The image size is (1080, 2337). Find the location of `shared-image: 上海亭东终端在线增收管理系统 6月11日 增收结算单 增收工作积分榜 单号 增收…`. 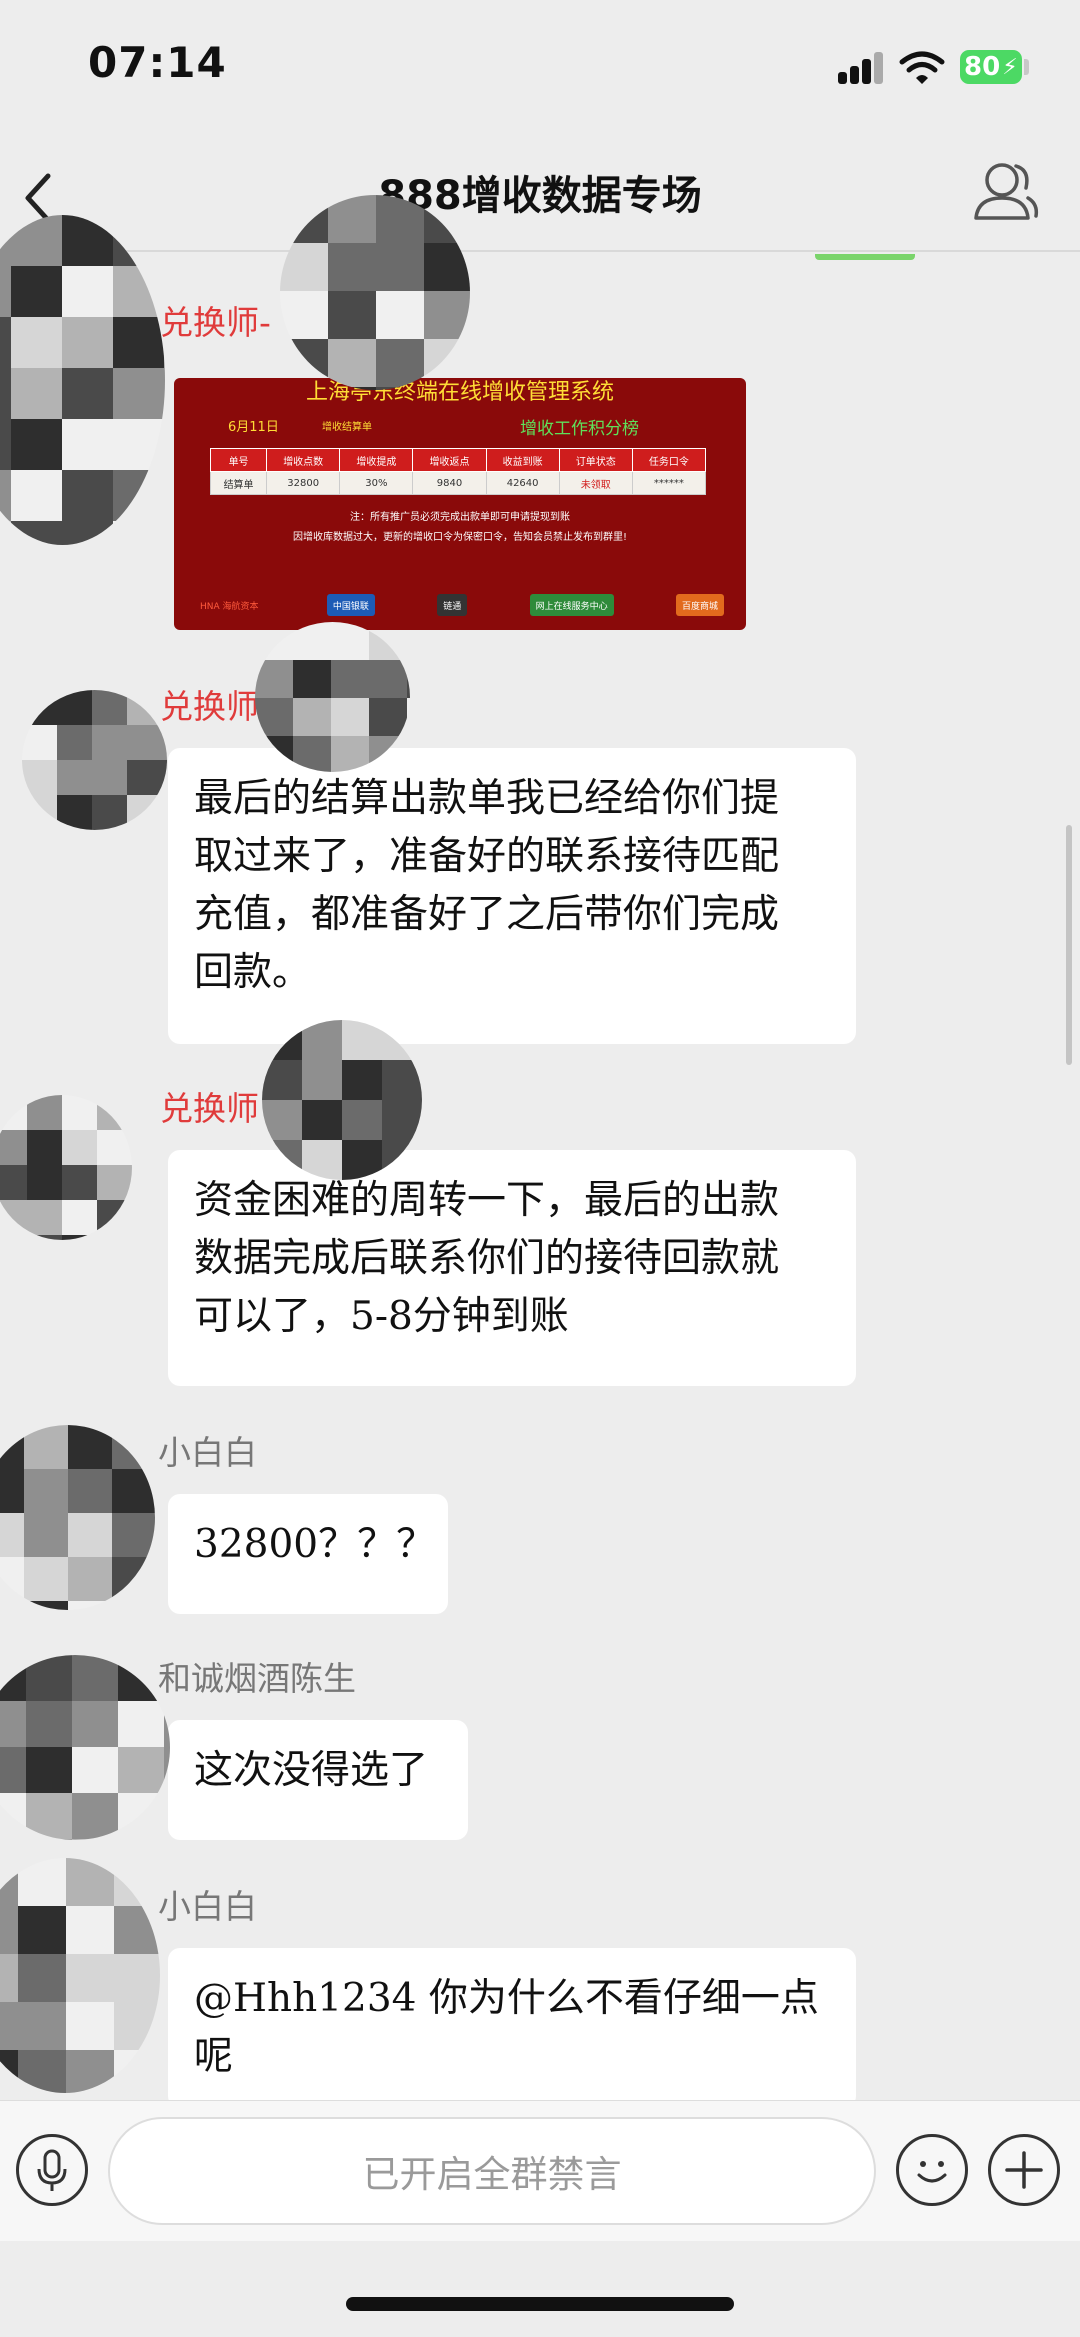

shared-image: 上海亭东终端在线增收管理系统 6月11日 增收结算单 增收工作积分榜 单号 增收… is located at coordinates (460, 504).